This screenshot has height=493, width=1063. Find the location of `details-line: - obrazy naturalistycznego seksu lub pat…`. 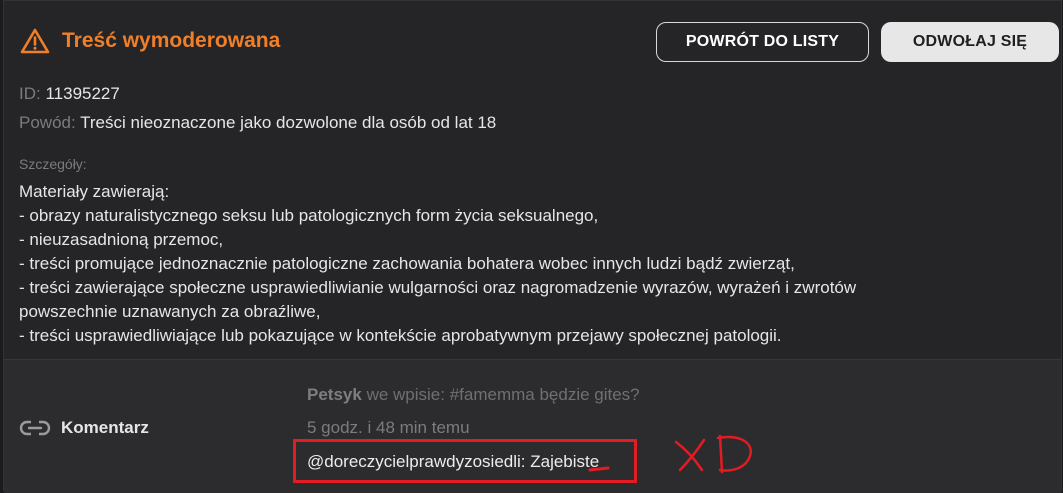

details-line: - obrazy naturalistycznego seksu lub pat… is located at coordinates (309, 215).